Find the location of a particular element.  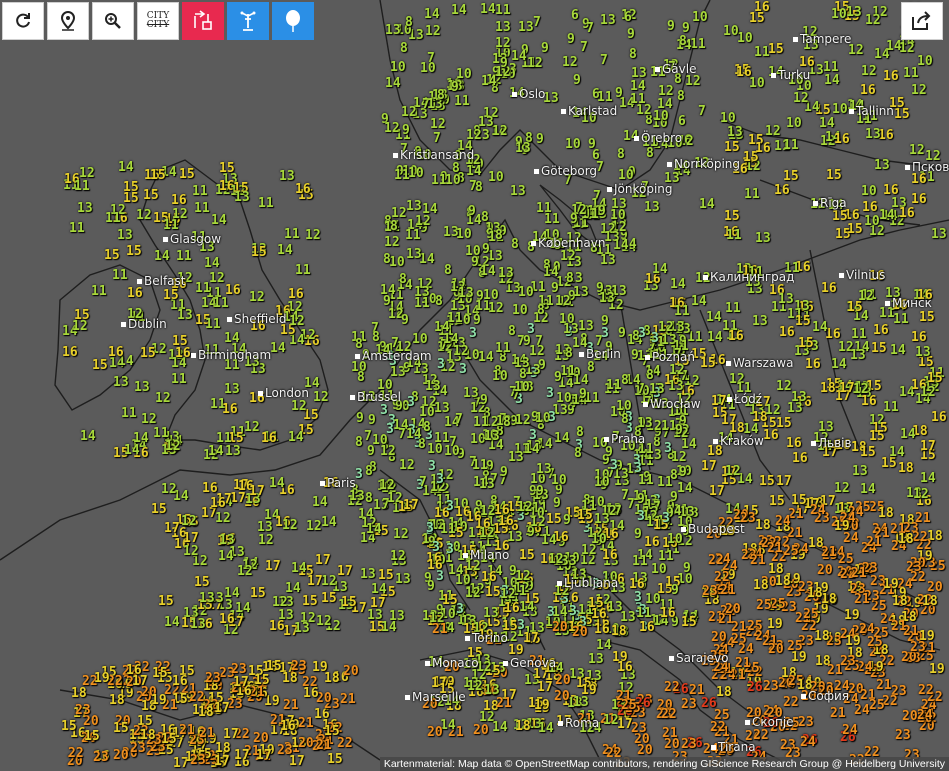

share-button is located at coordinates (922, 21).